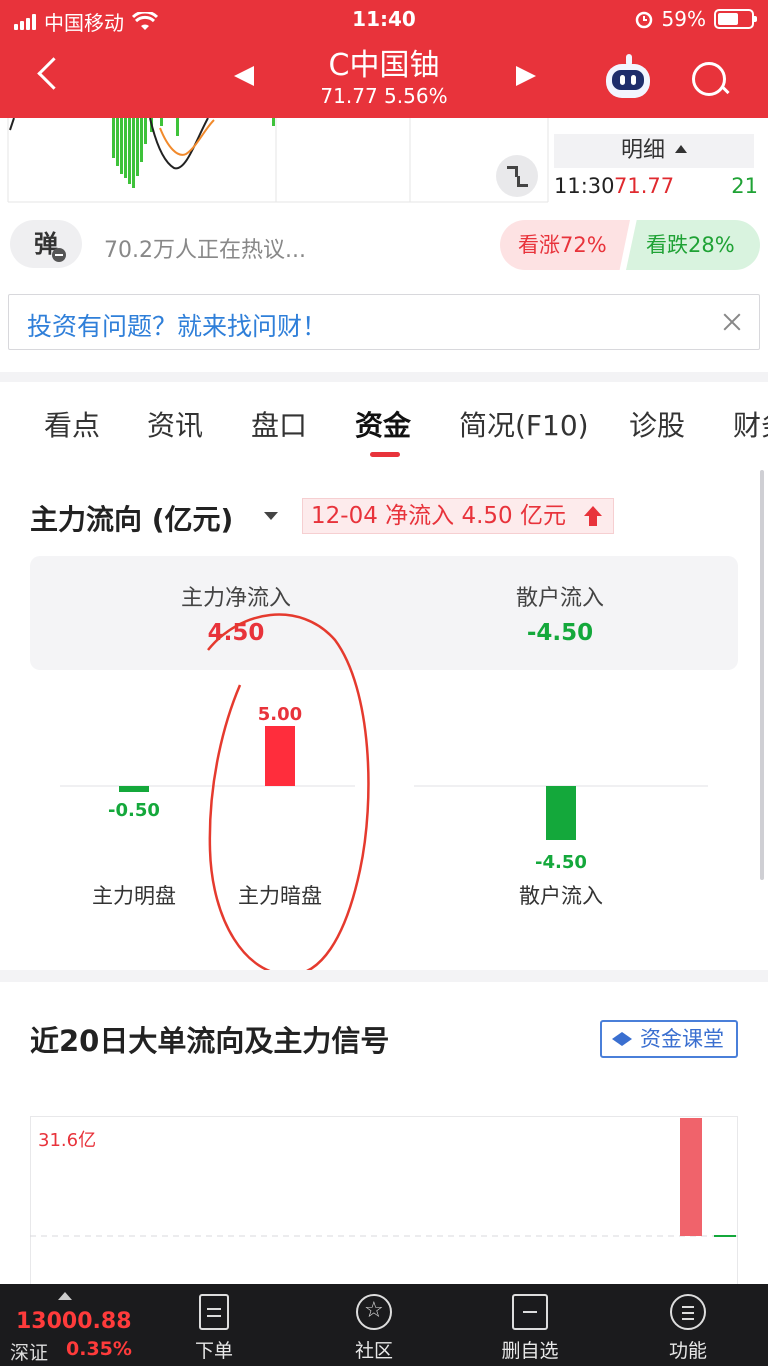 This screenshot has width=768, height=1366. What do you see at coordinates (744, 186) in the screenshot?
I see `detail-volume: 21` at bounding box center [744, 186].